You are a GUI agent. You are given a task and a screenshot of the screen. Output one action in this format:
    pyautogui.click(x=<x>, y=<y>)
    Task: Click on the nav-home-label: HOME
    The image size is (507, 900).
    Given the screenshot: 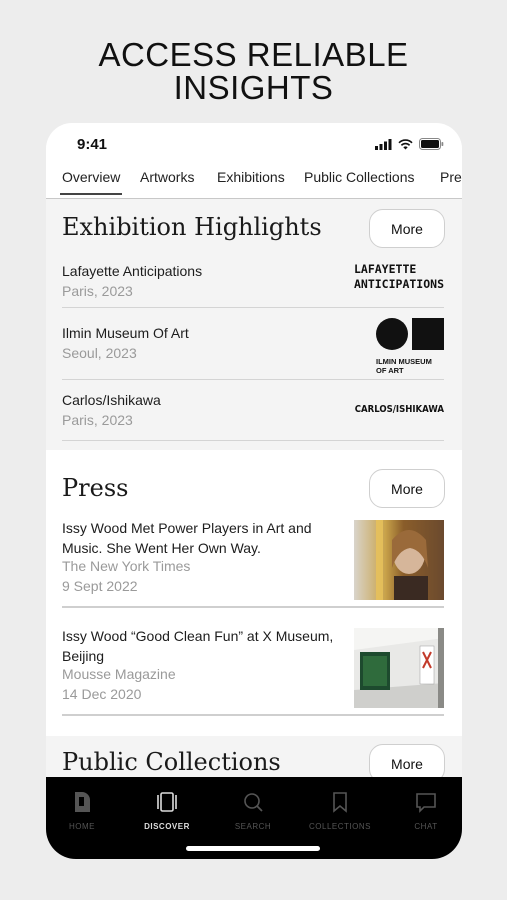 What is the action you would take?
    pyautogui.click(x=82, y=826)
    